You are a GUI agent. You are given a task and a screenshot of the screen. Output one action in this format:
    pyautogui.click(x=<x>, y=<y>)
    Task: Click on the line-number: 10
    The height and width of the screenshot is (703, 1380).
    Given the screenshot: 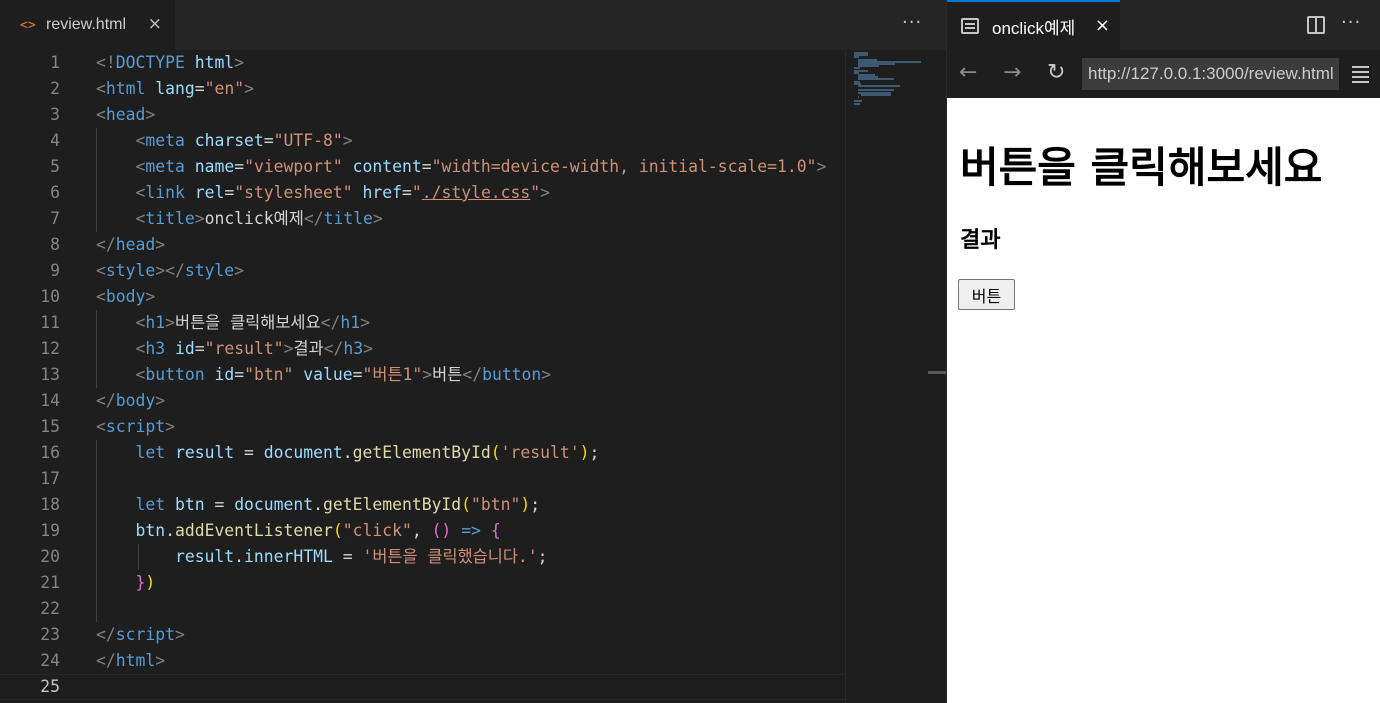 What is the action you would take?
    pyautogui.click(x=50, y=296)
    